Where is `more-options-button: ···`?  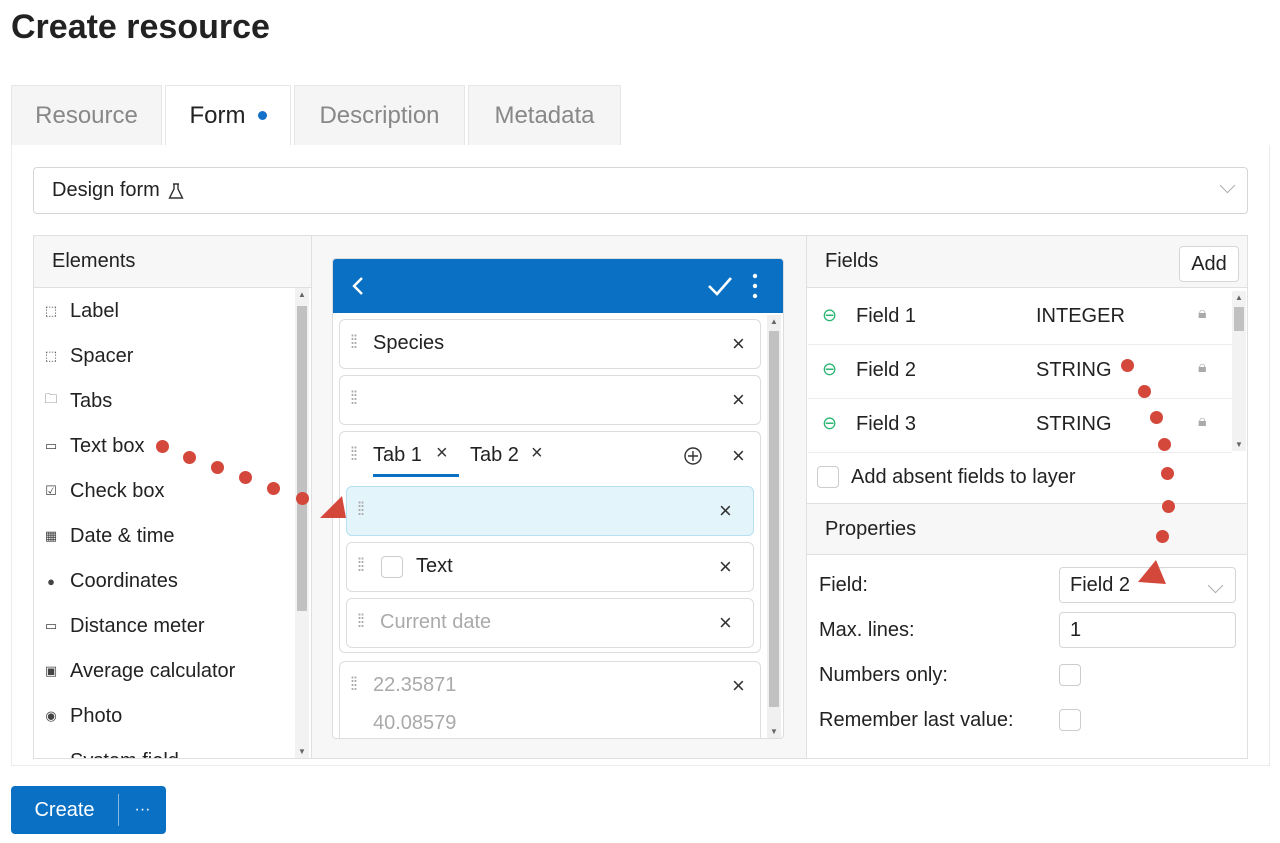 more-options-button: ··· is located at coordinates (142, 810).